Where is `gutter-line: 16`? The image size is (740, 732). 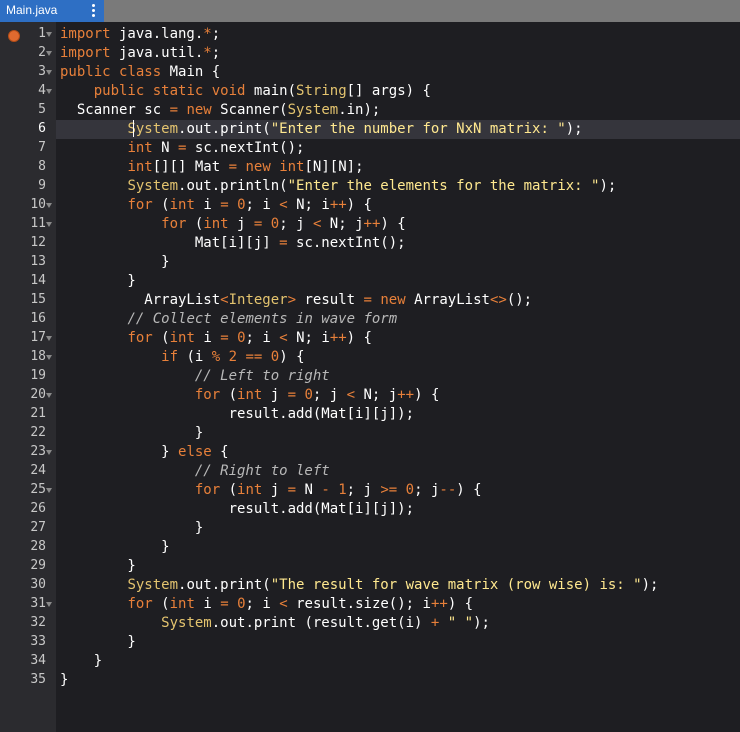 gutter-line: 16 is located at coordinates (28, 319).